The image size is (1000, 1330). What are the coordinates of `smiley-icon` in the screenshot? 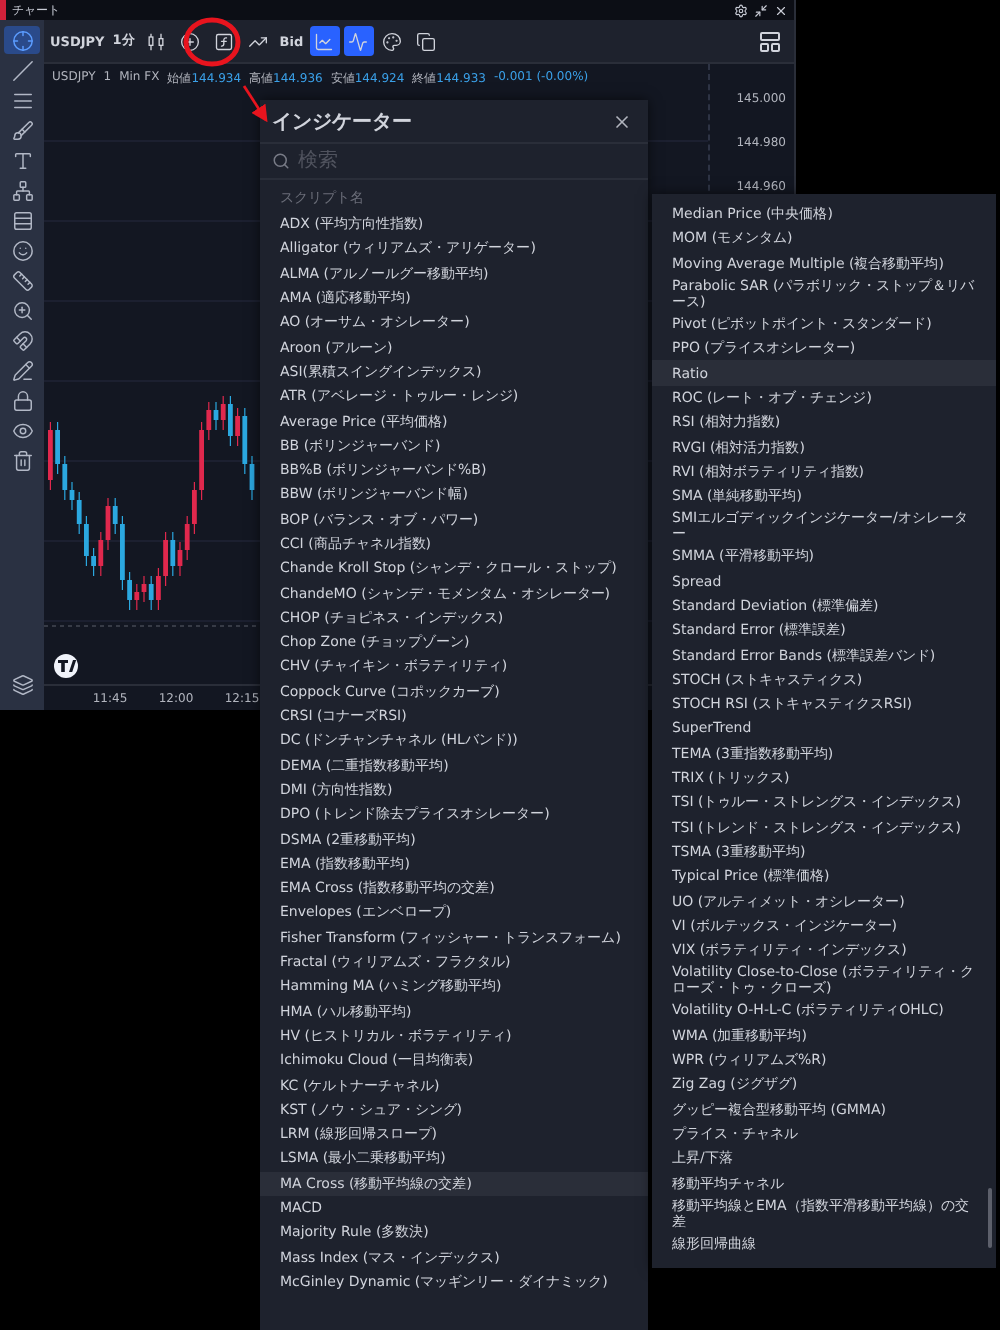 It's located at (22, 250).